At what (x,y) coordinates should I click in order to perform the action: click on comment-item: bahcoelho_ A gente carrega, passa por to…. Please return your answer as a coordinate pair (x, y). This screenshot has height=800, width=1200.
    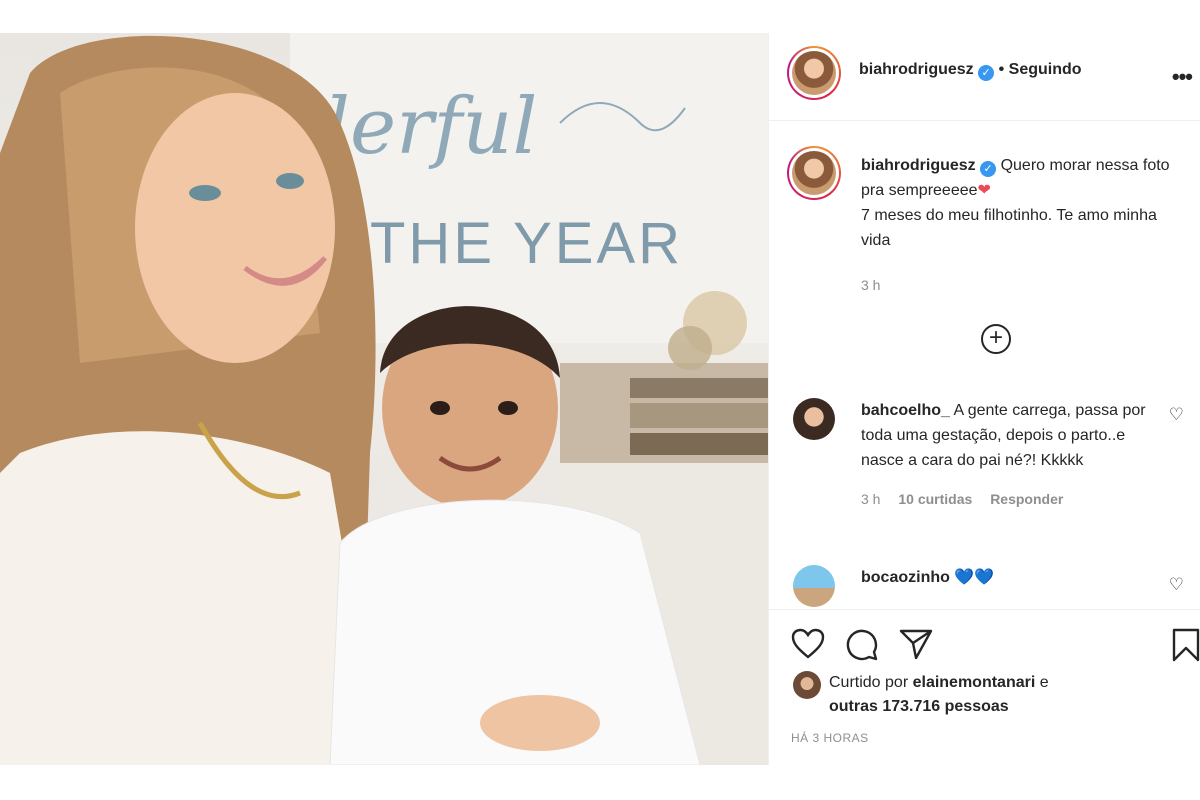
    Looking at the image, I should click on (1011, 455).